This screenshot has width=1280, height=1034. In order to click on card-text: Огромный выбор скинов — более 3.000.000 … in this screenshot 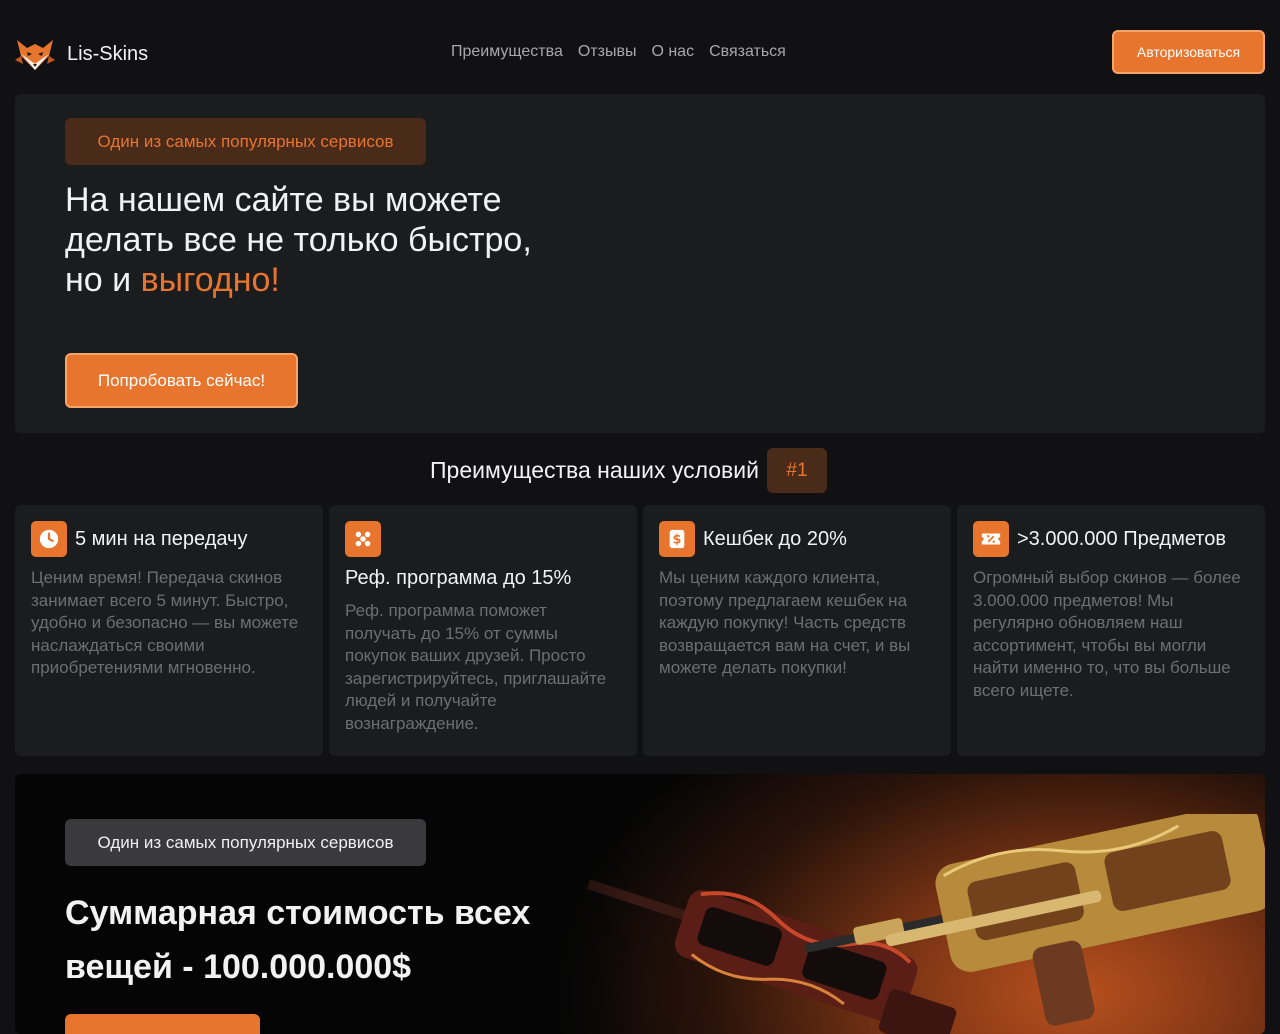, I will do `click(1107, 634)`.